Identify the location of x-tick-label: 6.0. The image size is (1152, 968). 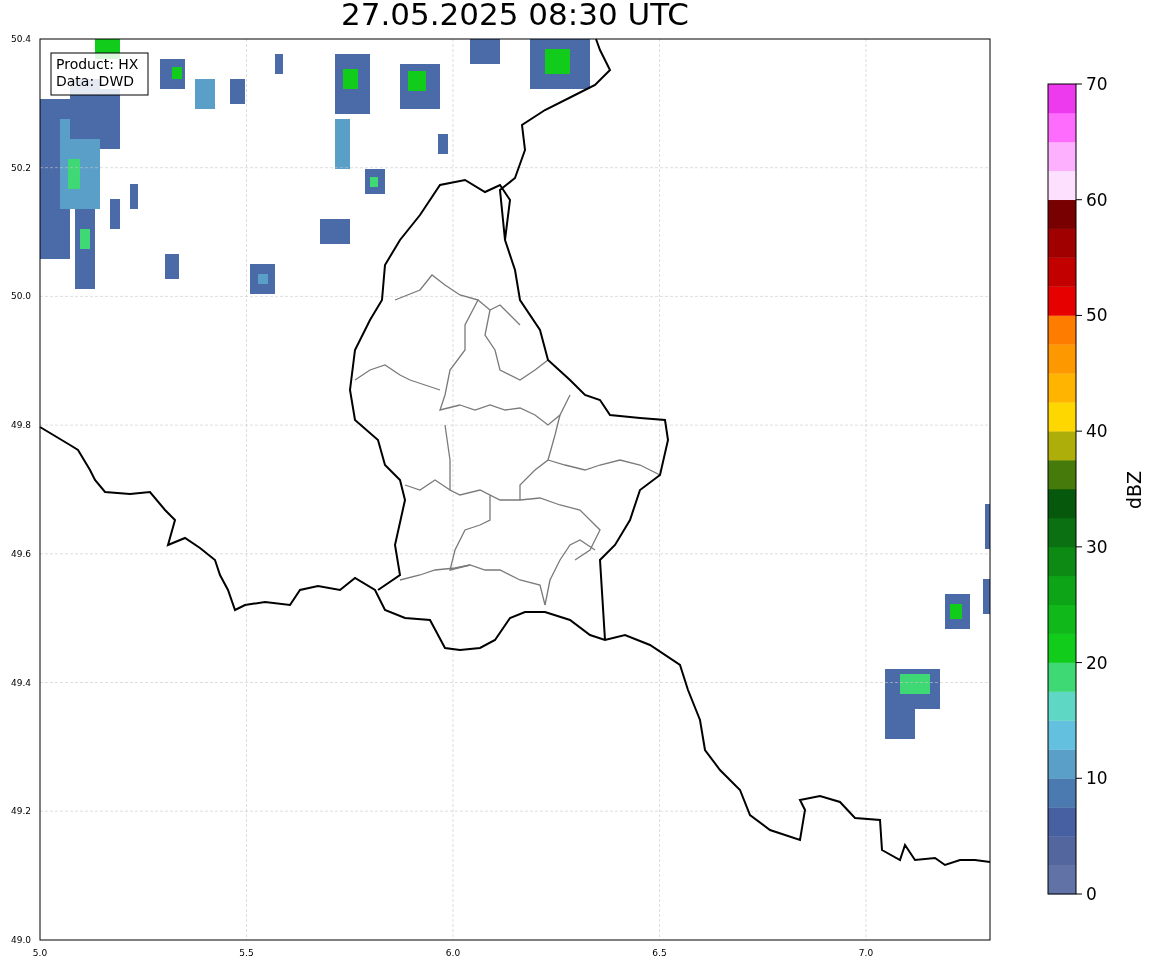
(453, 953).